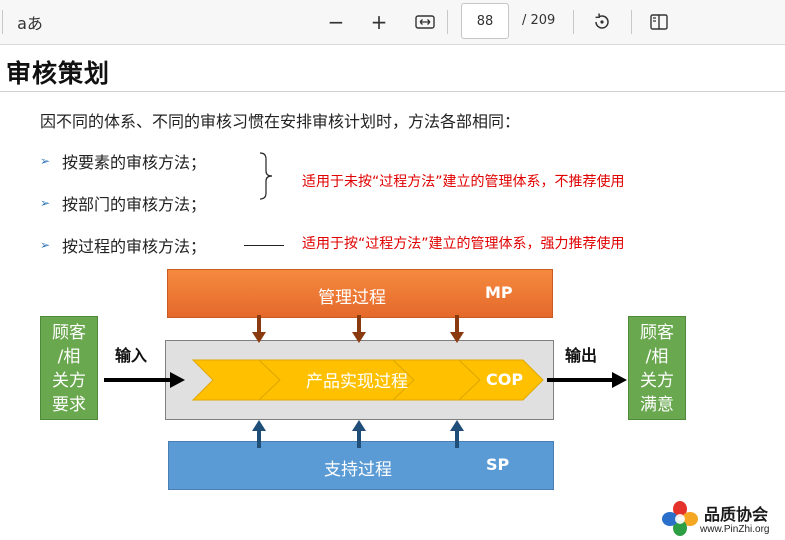  I want to click on customer-satisfaction-box: 顾客 /相 关方 满意, so click(657, 368).